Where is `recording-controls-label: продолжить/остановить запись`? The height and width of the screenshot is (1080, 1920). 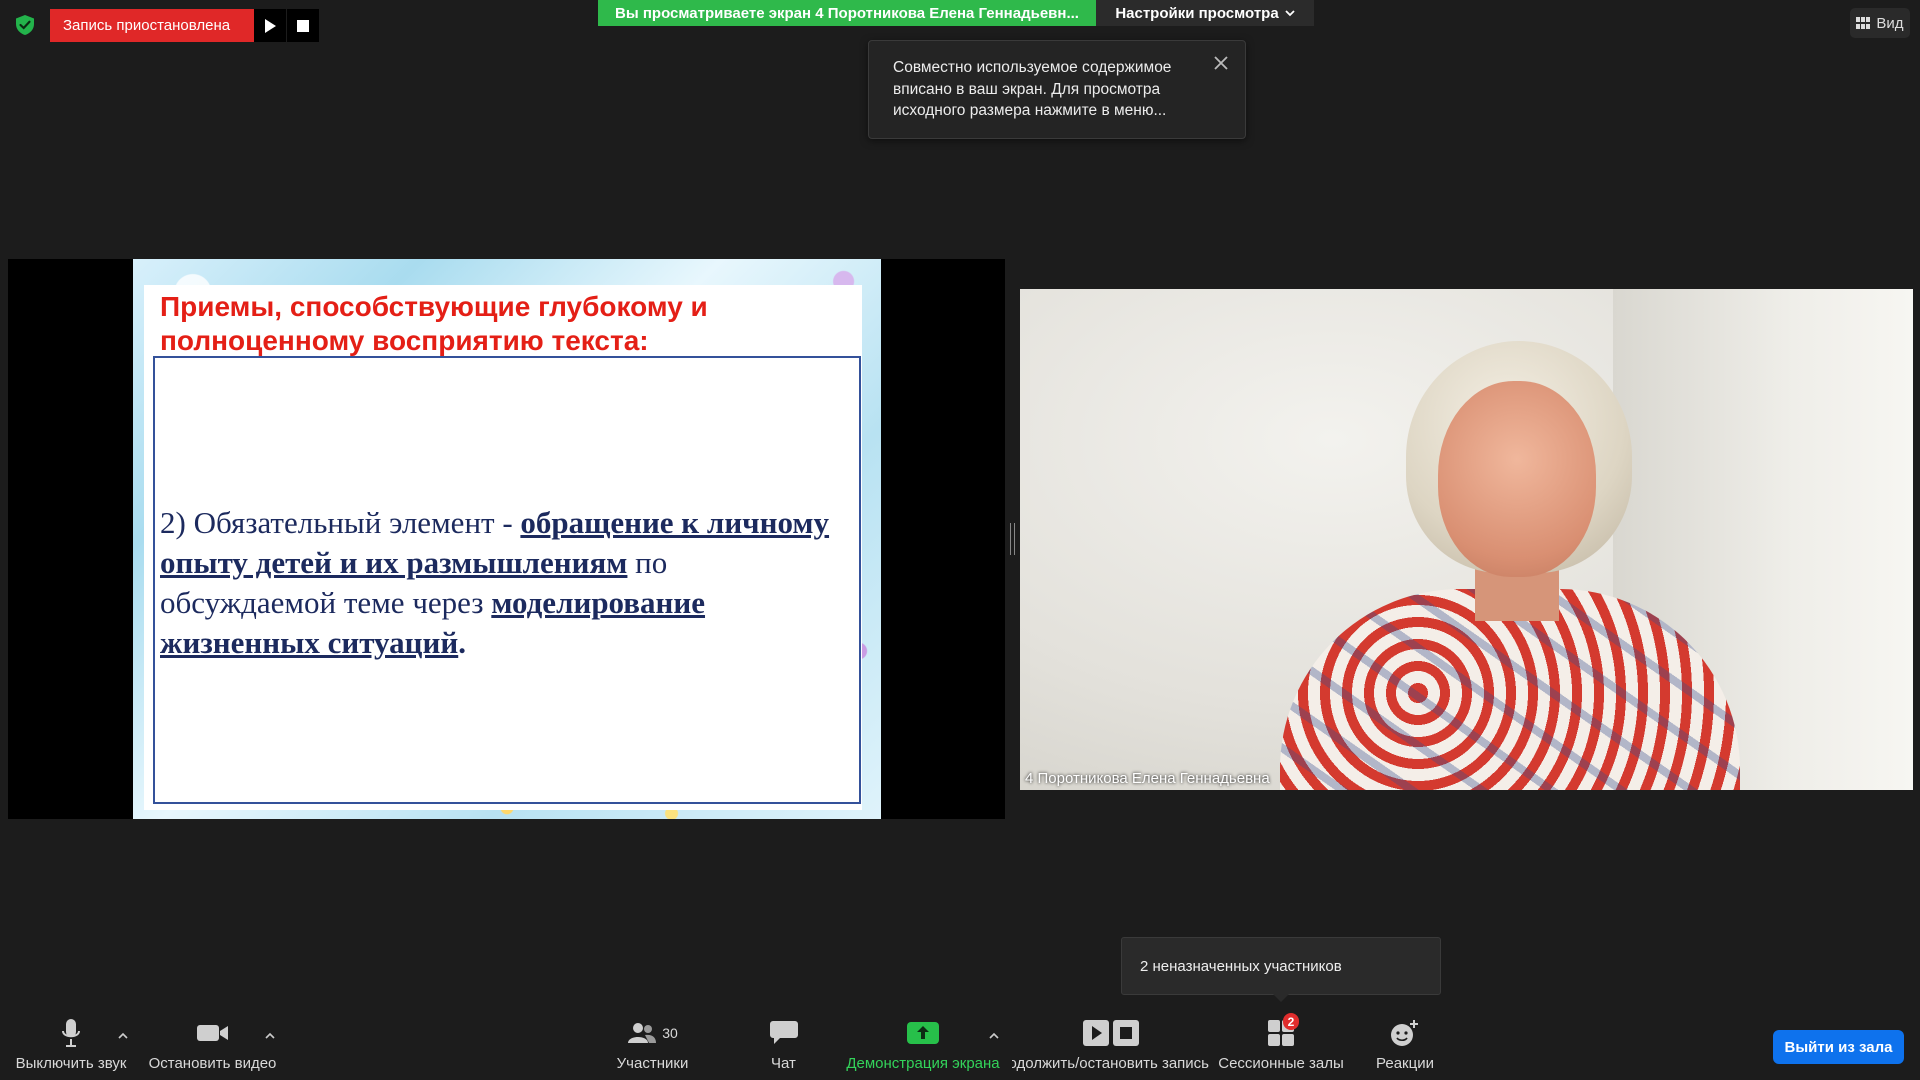
recording-controls-label: продолжить/остановить запись is located at coordinates (1110, 1063).